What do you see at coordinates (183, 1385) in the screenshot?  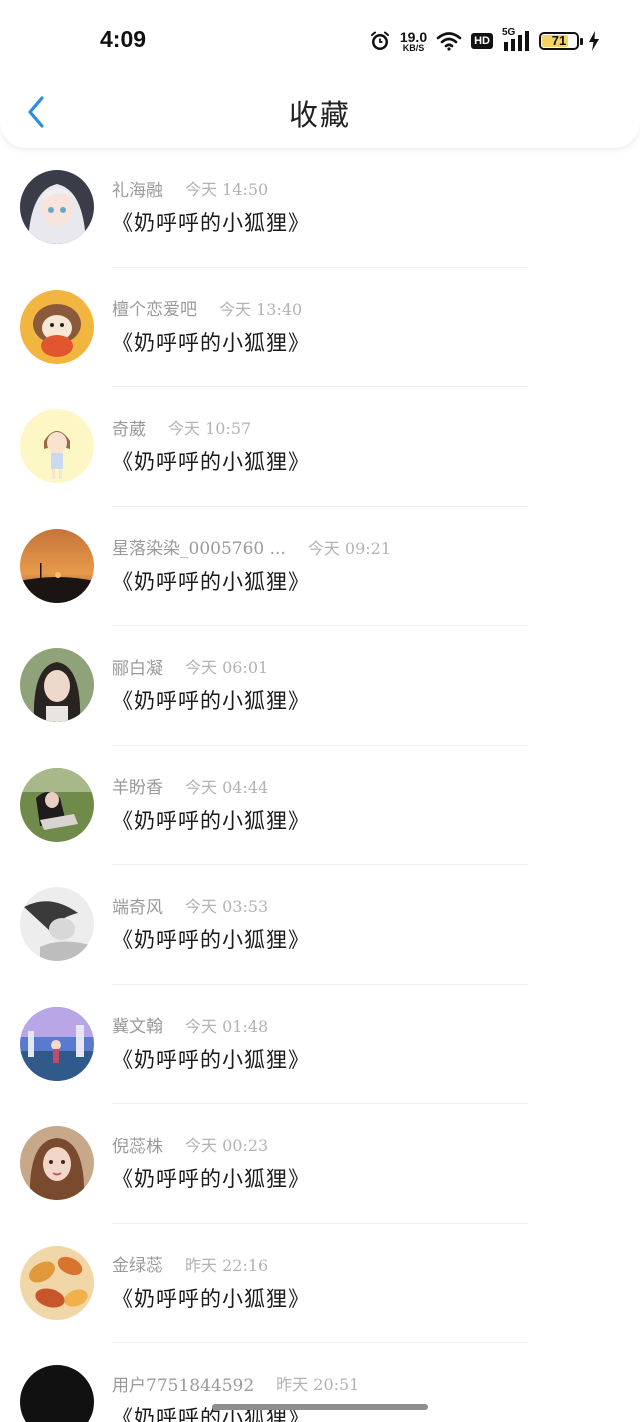 I see `user-name: 用户7751844592` at bounding box center [183, 1385].